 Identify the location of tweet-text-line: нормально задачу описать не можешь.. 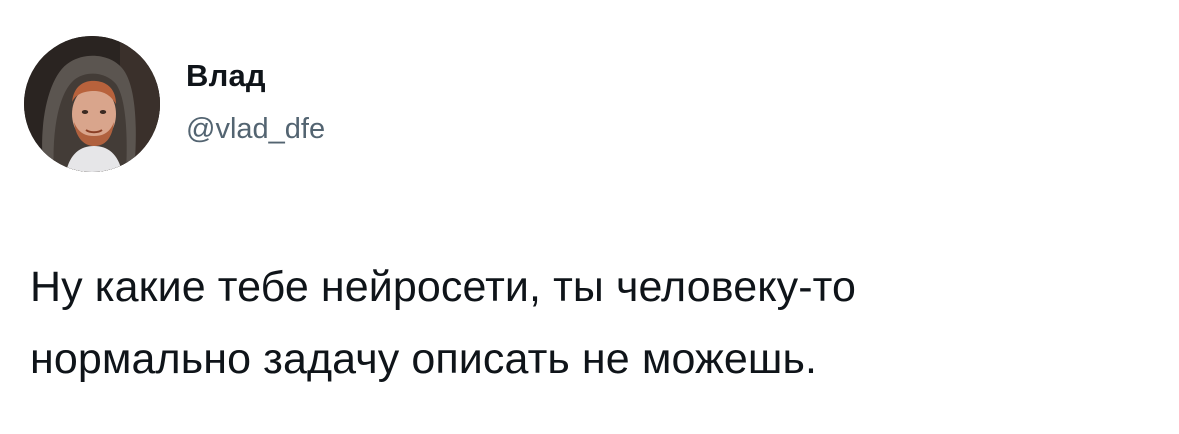
(424, 359).